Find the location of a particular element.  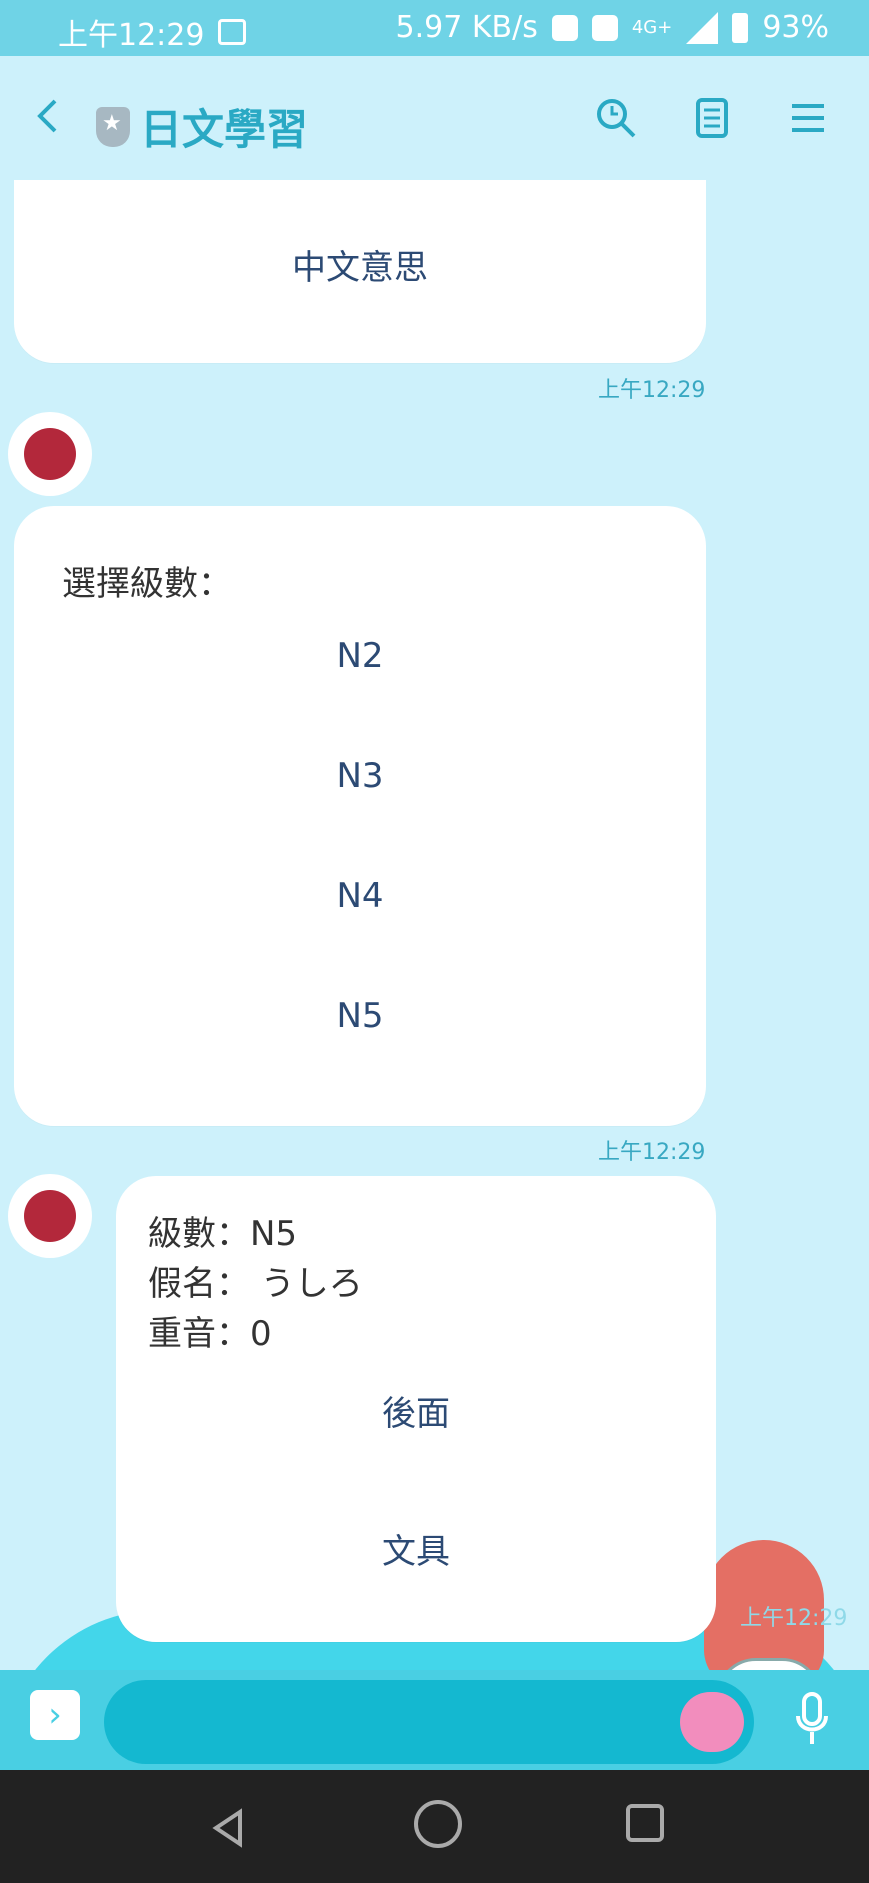

flashcard-action-back: 後面 is located at coordinates (416, 1410).